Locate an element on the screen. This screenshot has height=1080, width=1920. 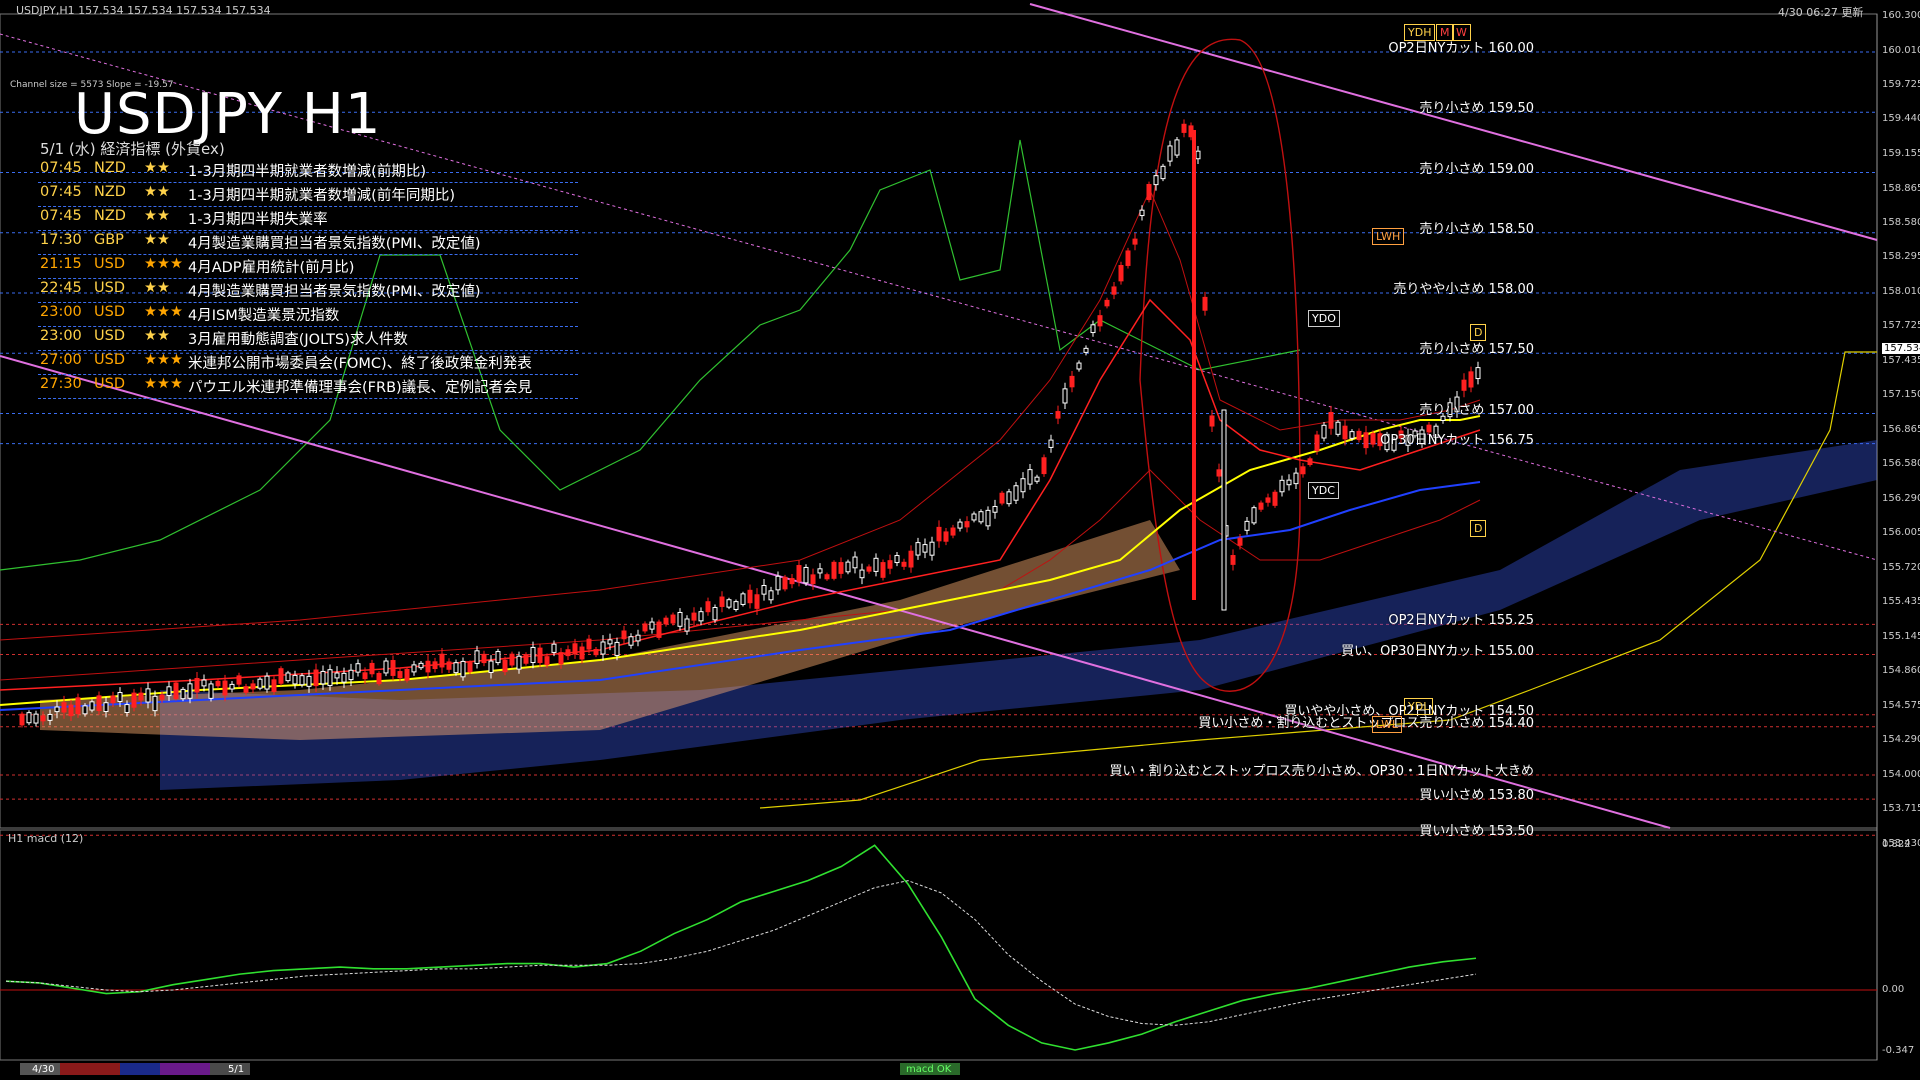
calendar-event: 3月雇用動態調査(JOLTS)求人件数 is located at coordinates (298, 340).